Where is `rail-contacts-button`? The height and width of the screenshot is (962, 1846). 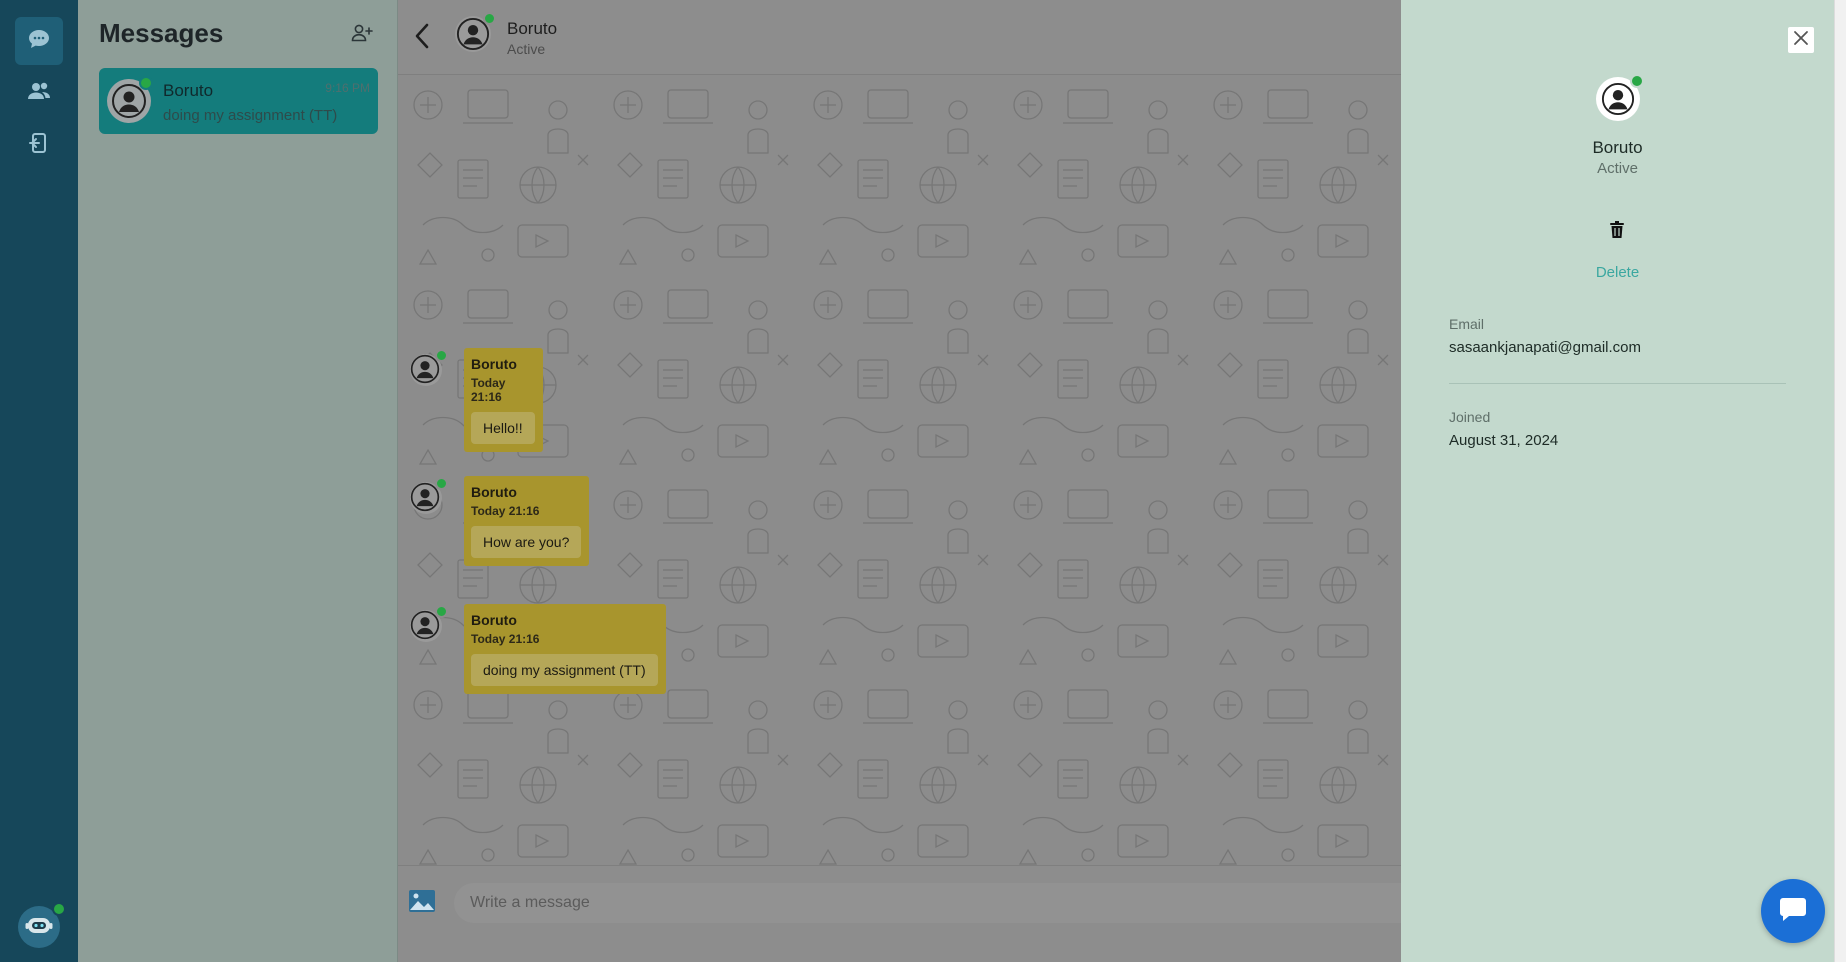 rail-contacts-button is located at coordinates (39, 93).